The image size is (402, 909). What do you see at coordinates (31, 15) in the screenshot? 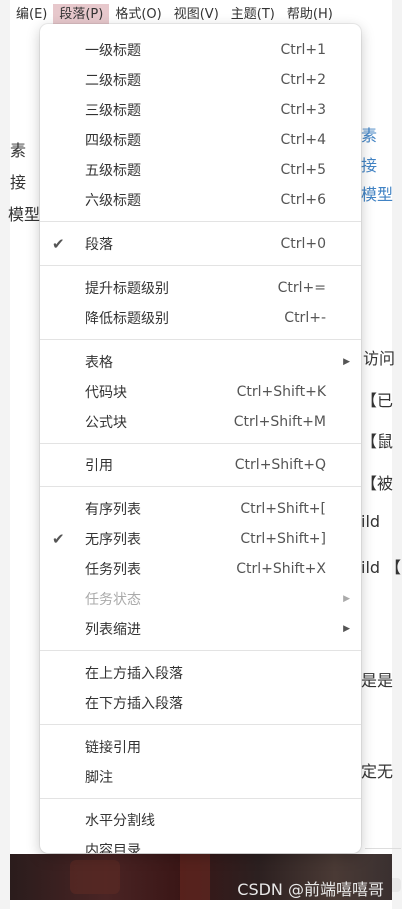
I see `menu-edit: 编(E)` at bounding box center [31, 15].